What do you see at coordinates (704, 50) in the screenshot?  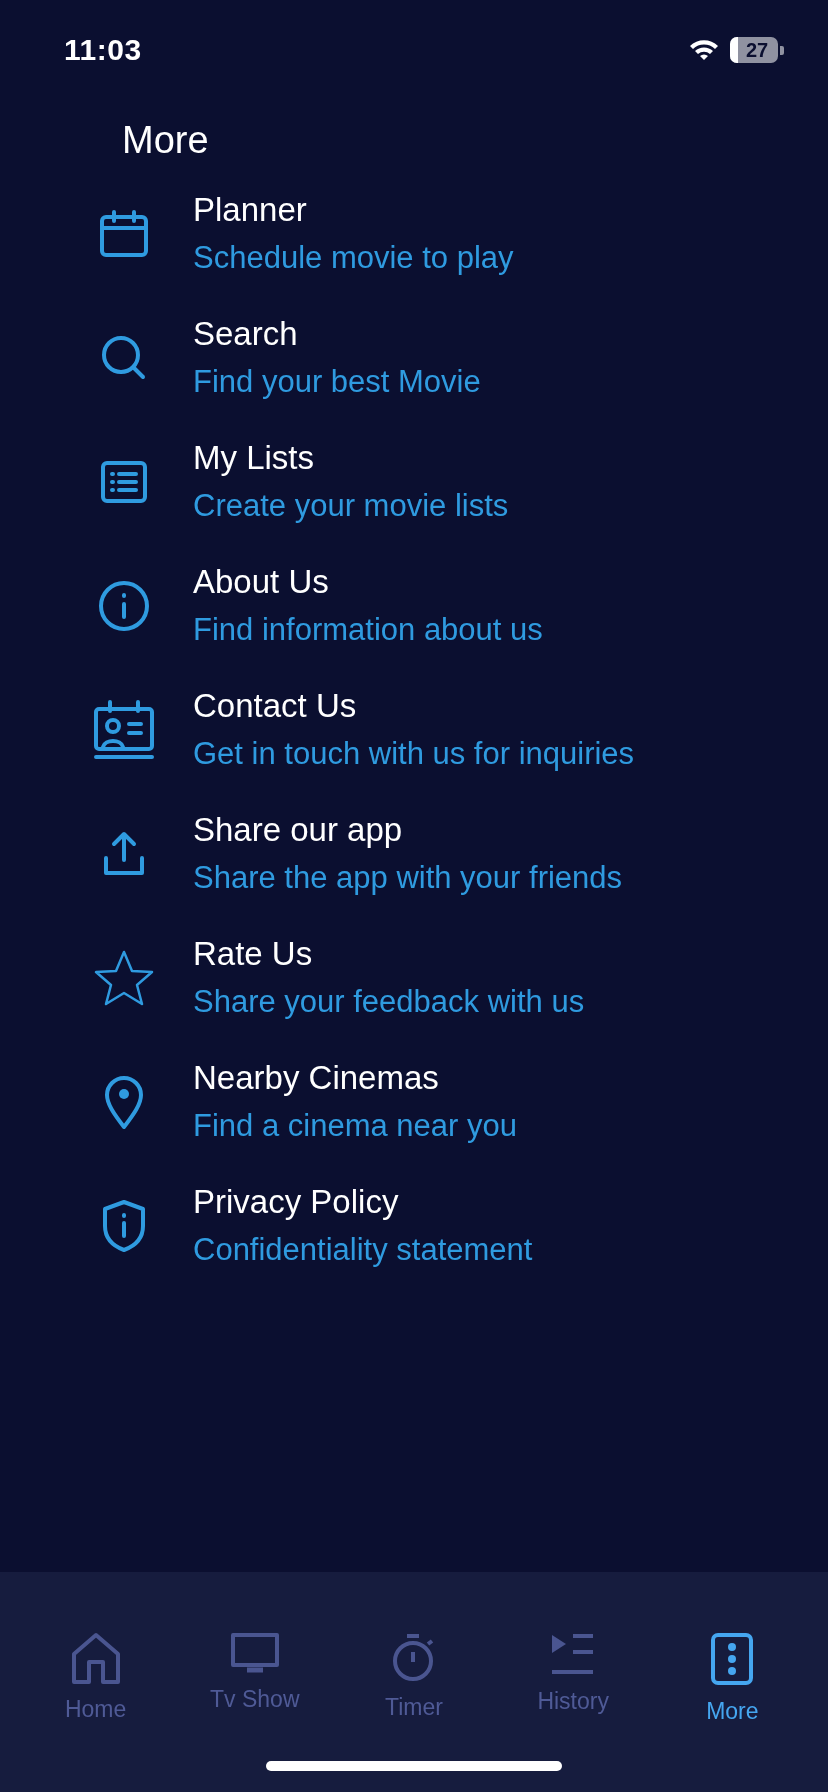 I see `wifi-icon` at bounding box center [704, 50].